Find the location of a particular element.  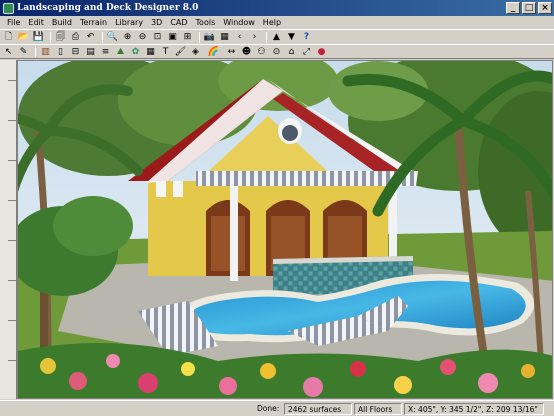

status-spacer is located at coordinates (127, 409).